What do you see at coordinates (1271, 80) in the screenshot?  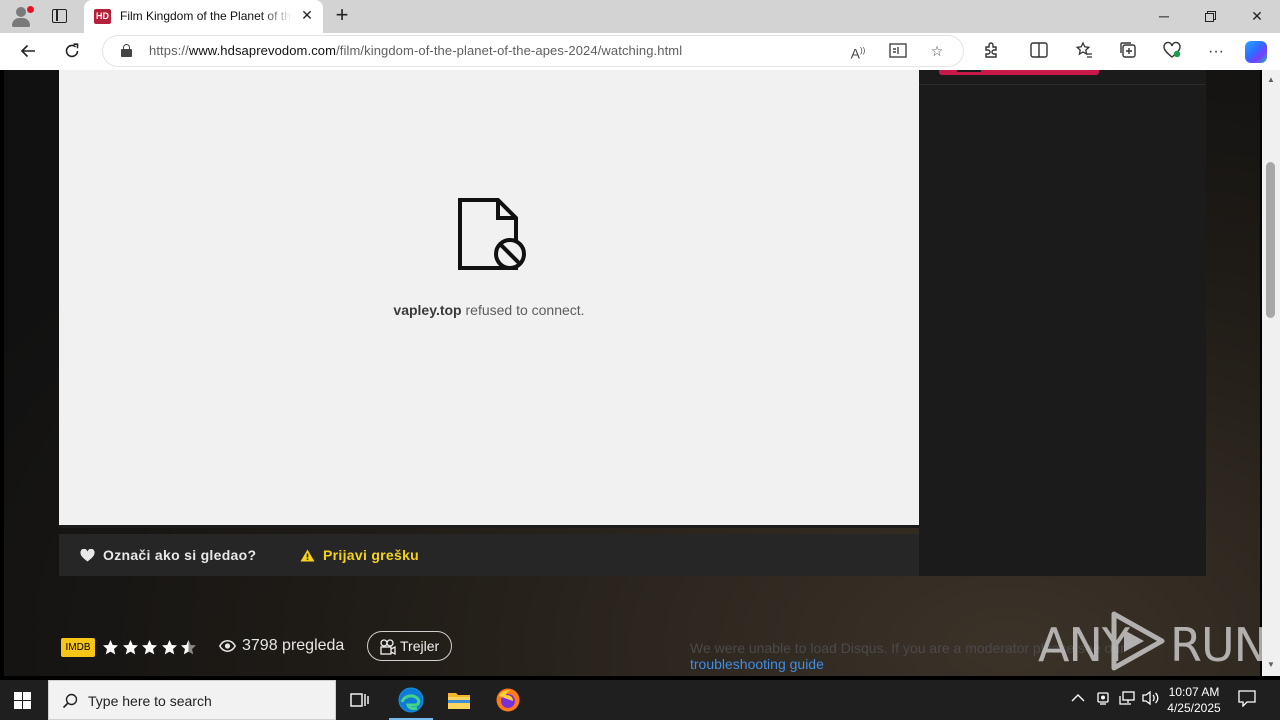 I see `scroll-up-arrow-icon: ▲` at bounding box center [1271, 80].